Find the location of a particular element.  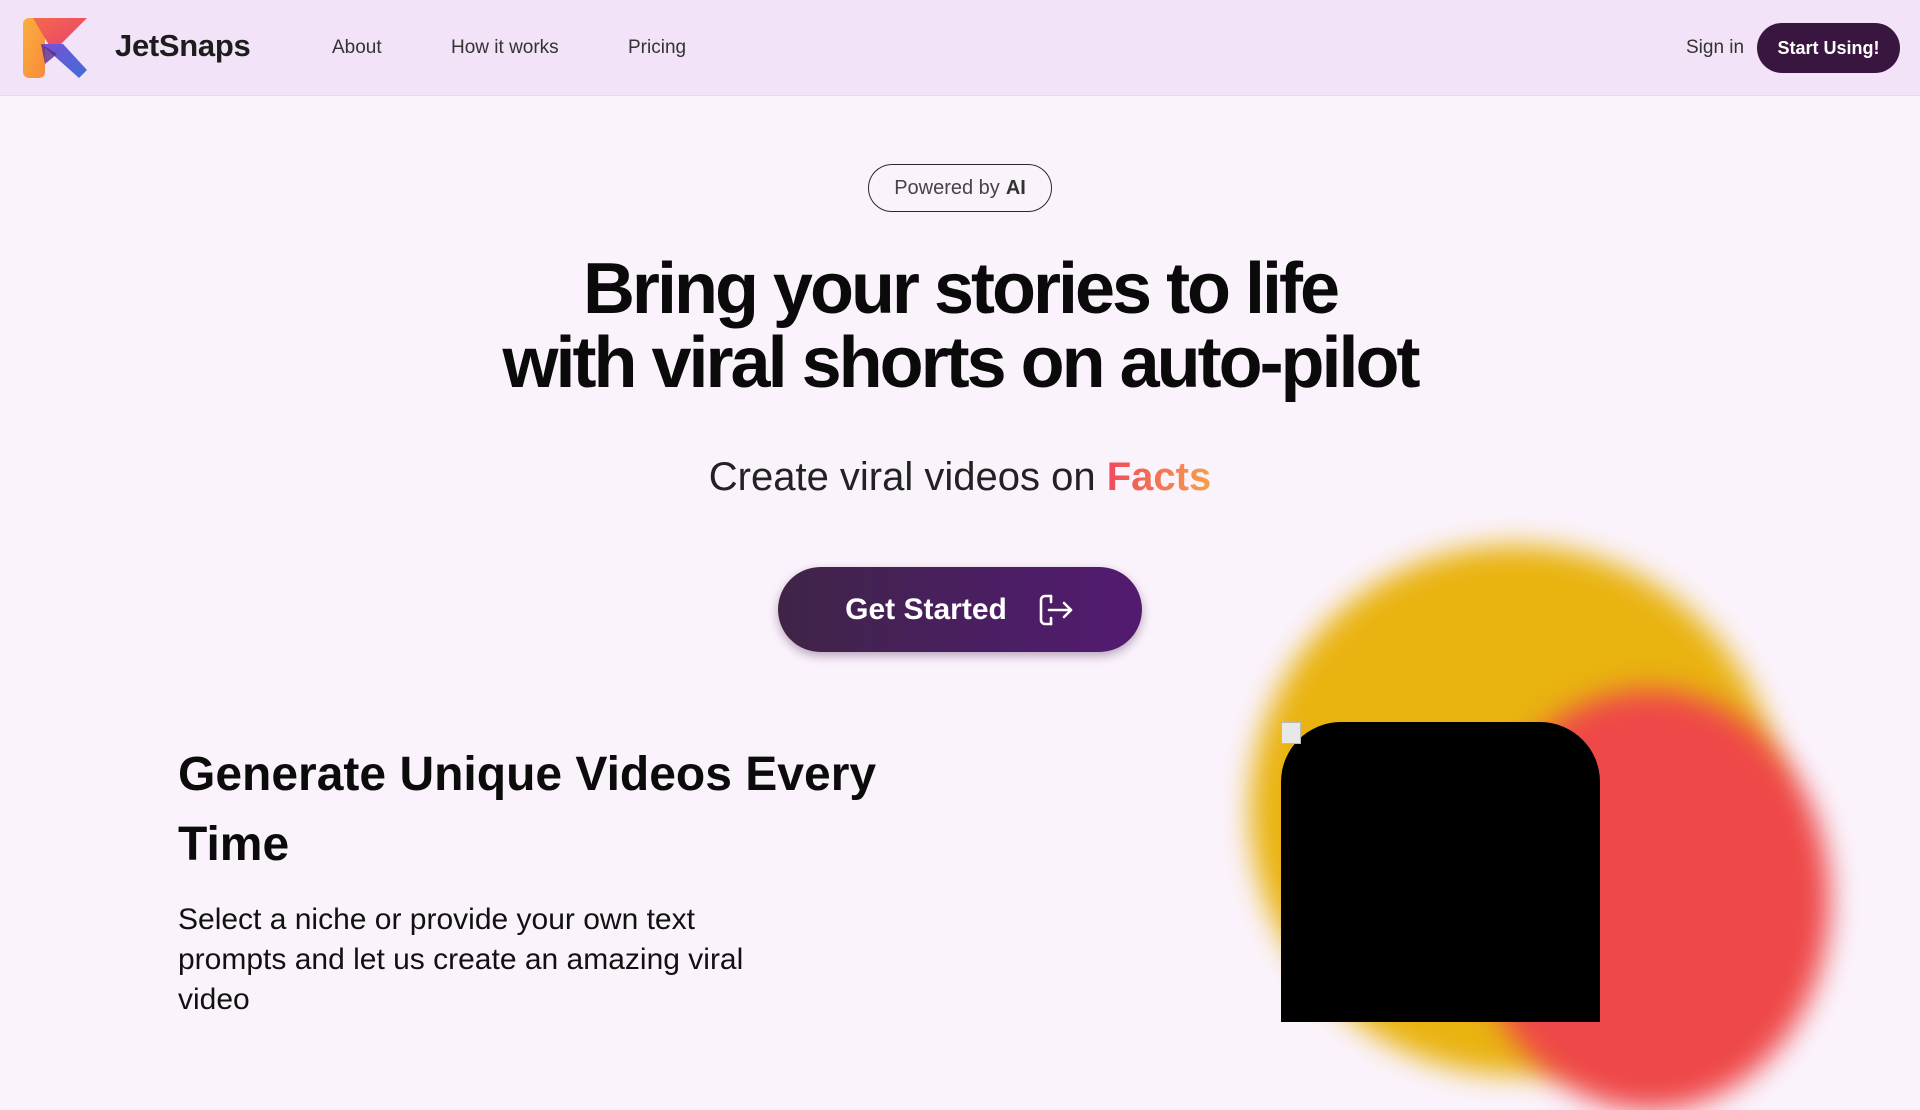

nav-link-how-it-works: How it works is located at coordinates (505, 48).